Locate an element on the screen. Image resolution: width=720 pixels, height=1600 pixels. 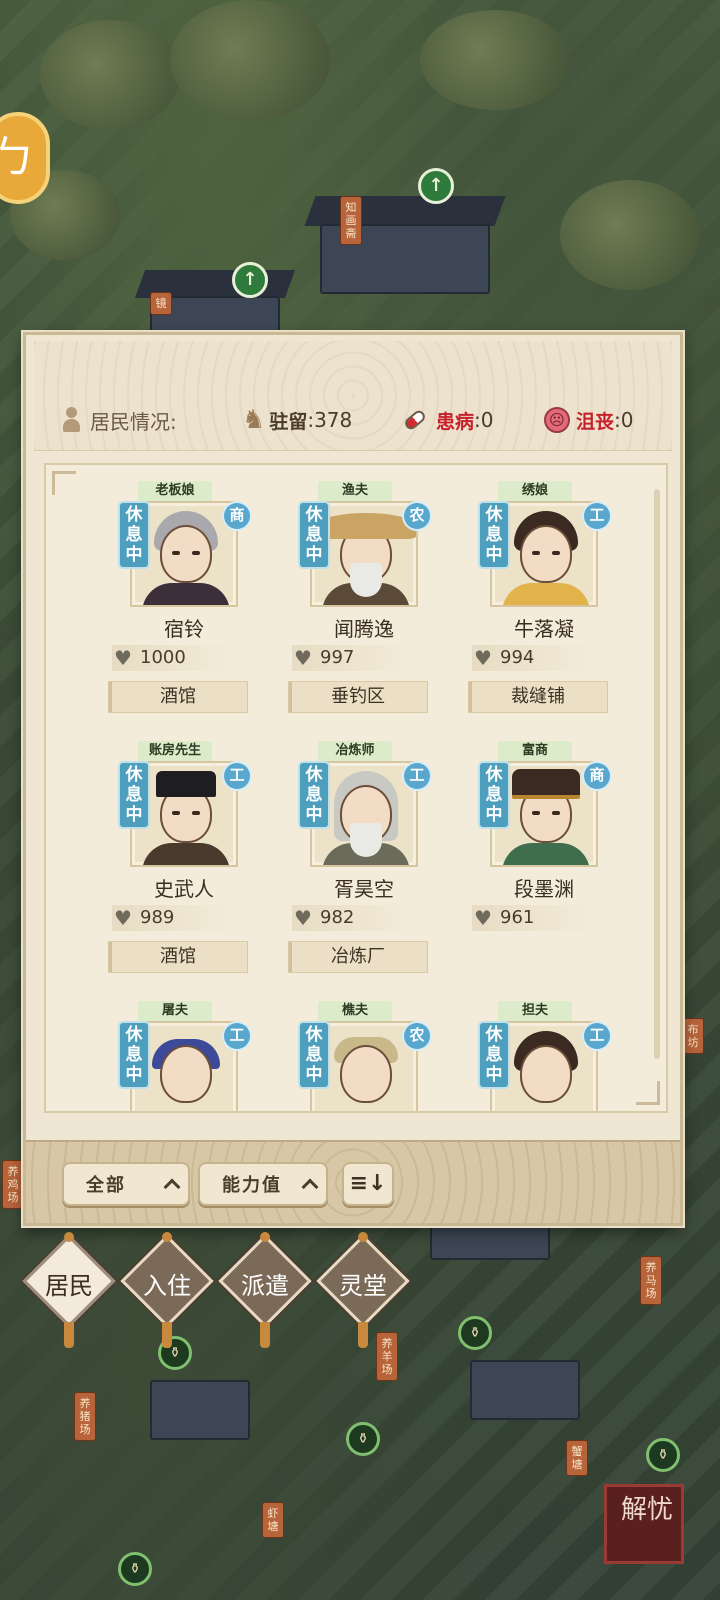
nav-residents: 居民 is located at coordinates (69, 1290).